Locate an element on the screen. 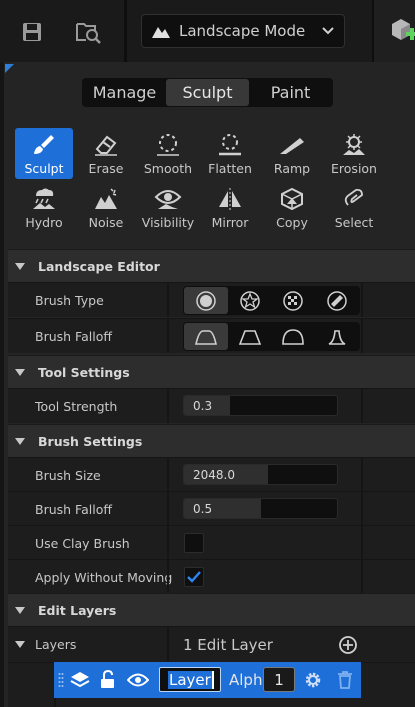  select-icon is located at coordinates (353, 197).